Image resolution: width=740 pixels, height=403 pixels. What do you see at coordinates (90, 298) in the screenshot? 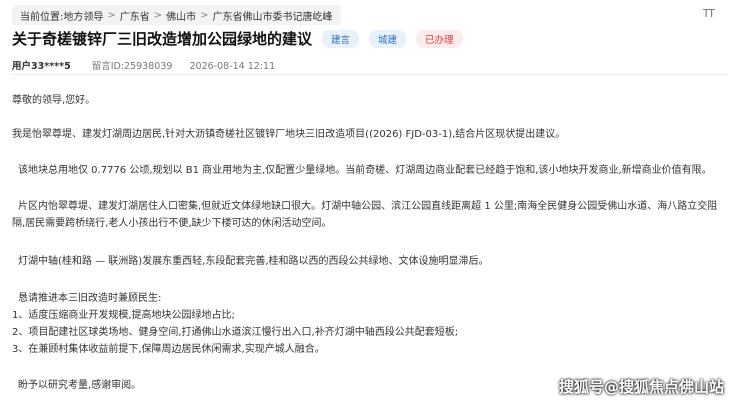
I see `request-intro: 恳请推进本三旧改造时兼顾民生:` at bounding box center [90, 298].